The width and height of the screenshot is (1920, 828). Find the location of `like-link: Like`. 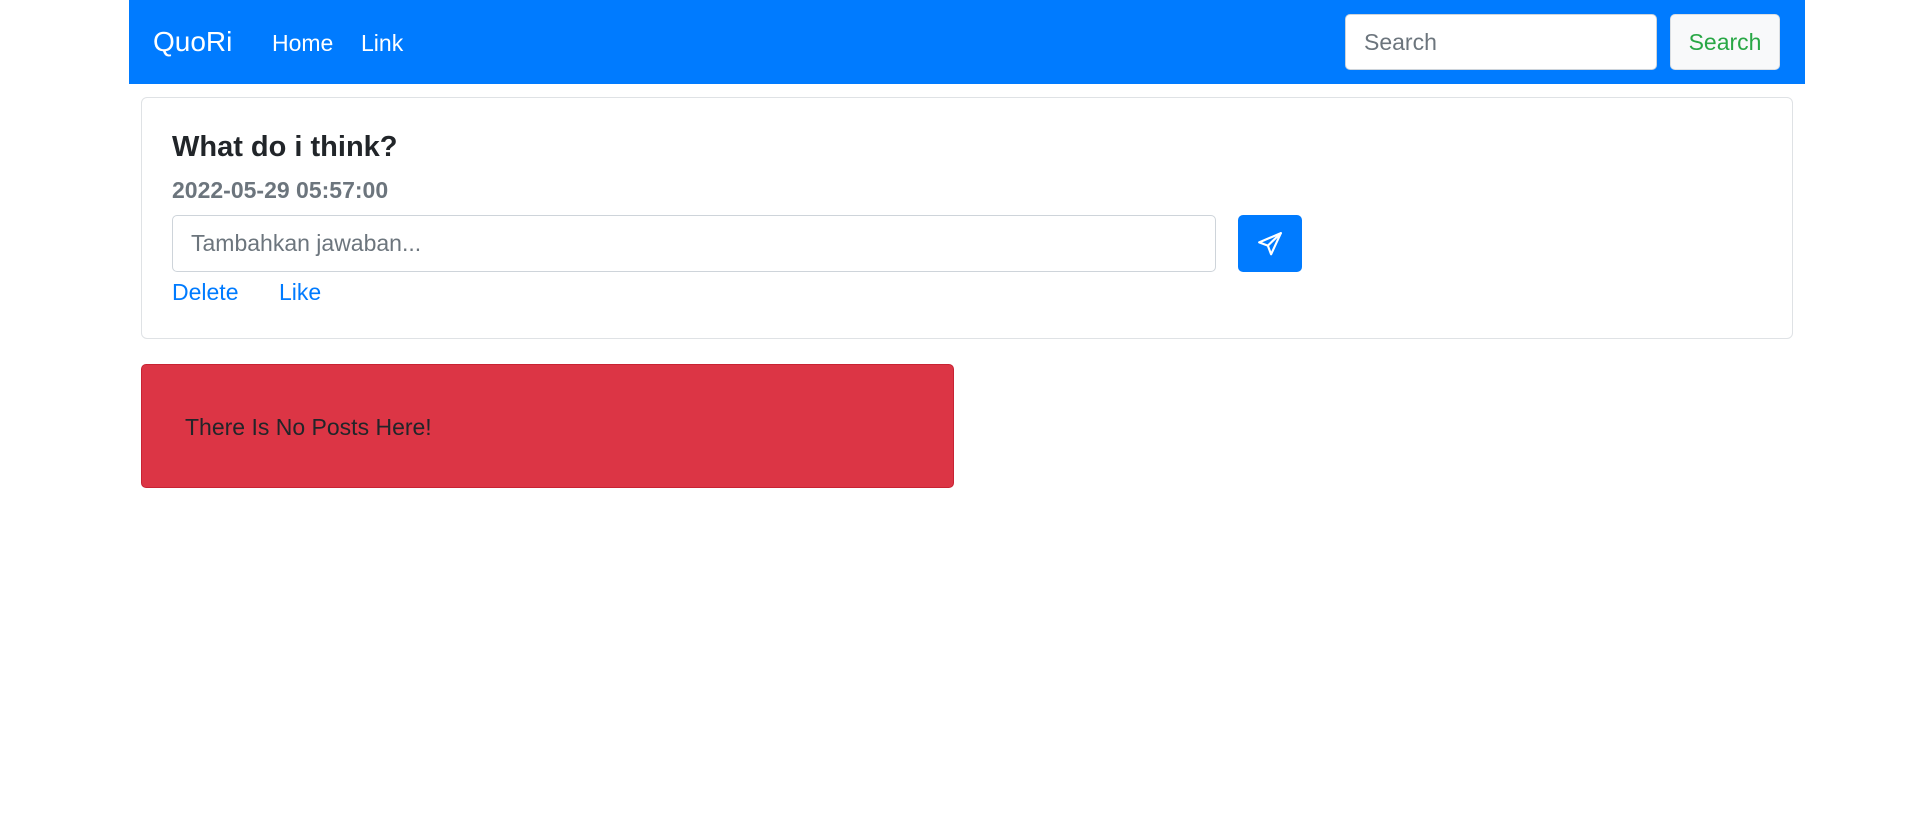

like-link: Like is located at coordinates (300, 292).